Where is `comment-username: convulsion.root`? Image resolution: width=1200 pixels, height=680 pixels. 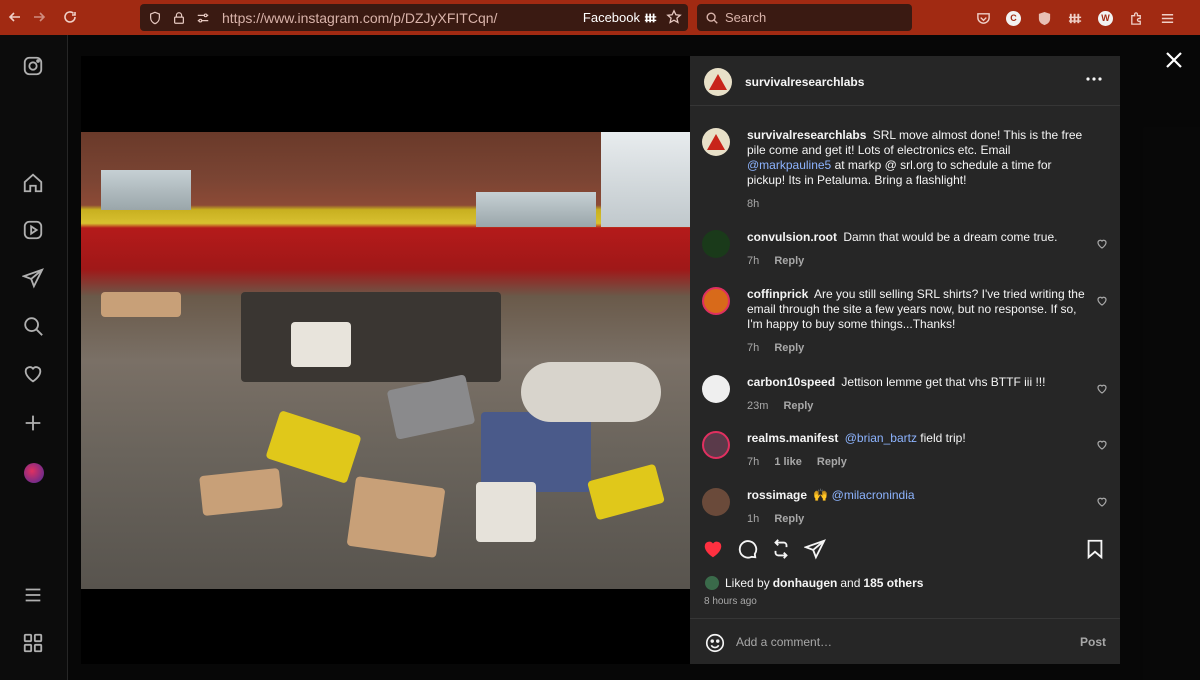 comment-username: convulsion.root is located at coordinates (792, 237).